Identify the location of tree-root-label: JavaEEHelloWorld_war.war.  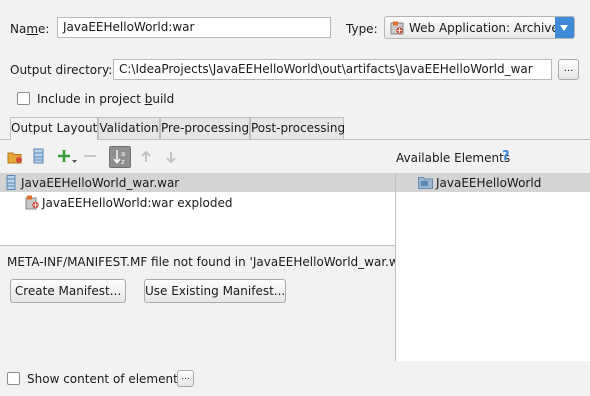
(100, 183).